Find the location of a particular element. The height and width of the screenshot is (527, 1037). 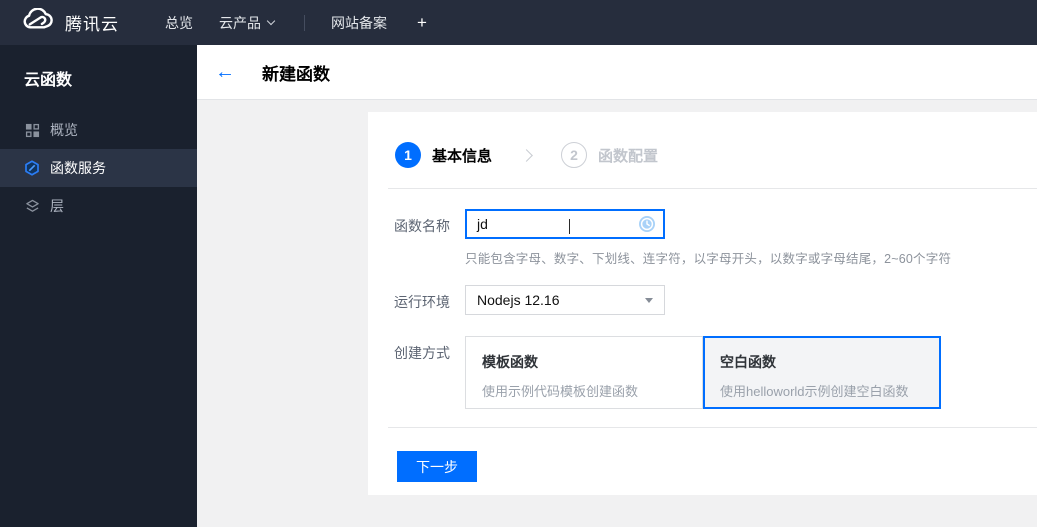

back-button: ← is located at coordinates (225, 72).